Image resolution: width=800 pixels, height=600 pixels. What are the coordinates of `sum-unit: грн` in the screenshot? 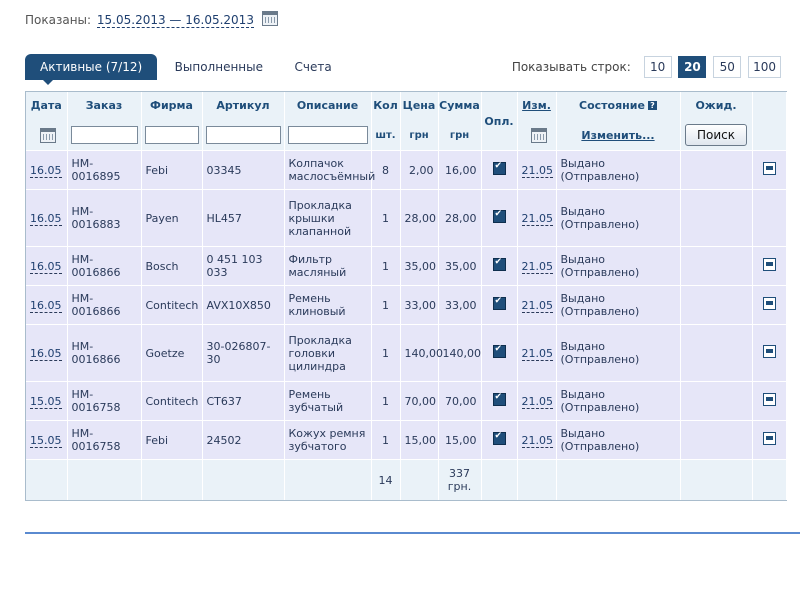 It's located at (459, 135).